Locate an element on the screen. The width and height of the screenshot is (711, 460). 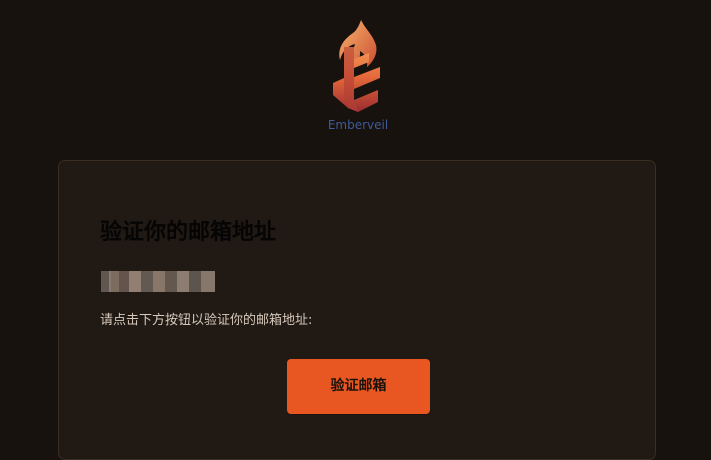
brand-name: Emberveil is located at coordinates (358, 125).